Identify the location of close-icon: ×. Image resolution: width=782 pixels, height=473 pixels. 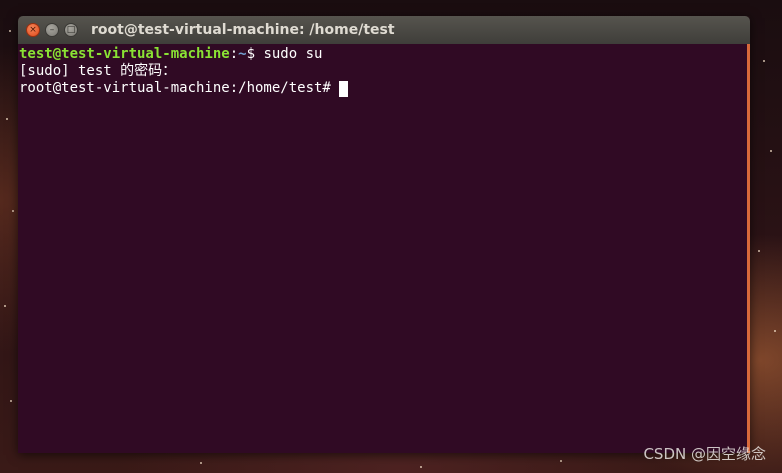
(33, 29).